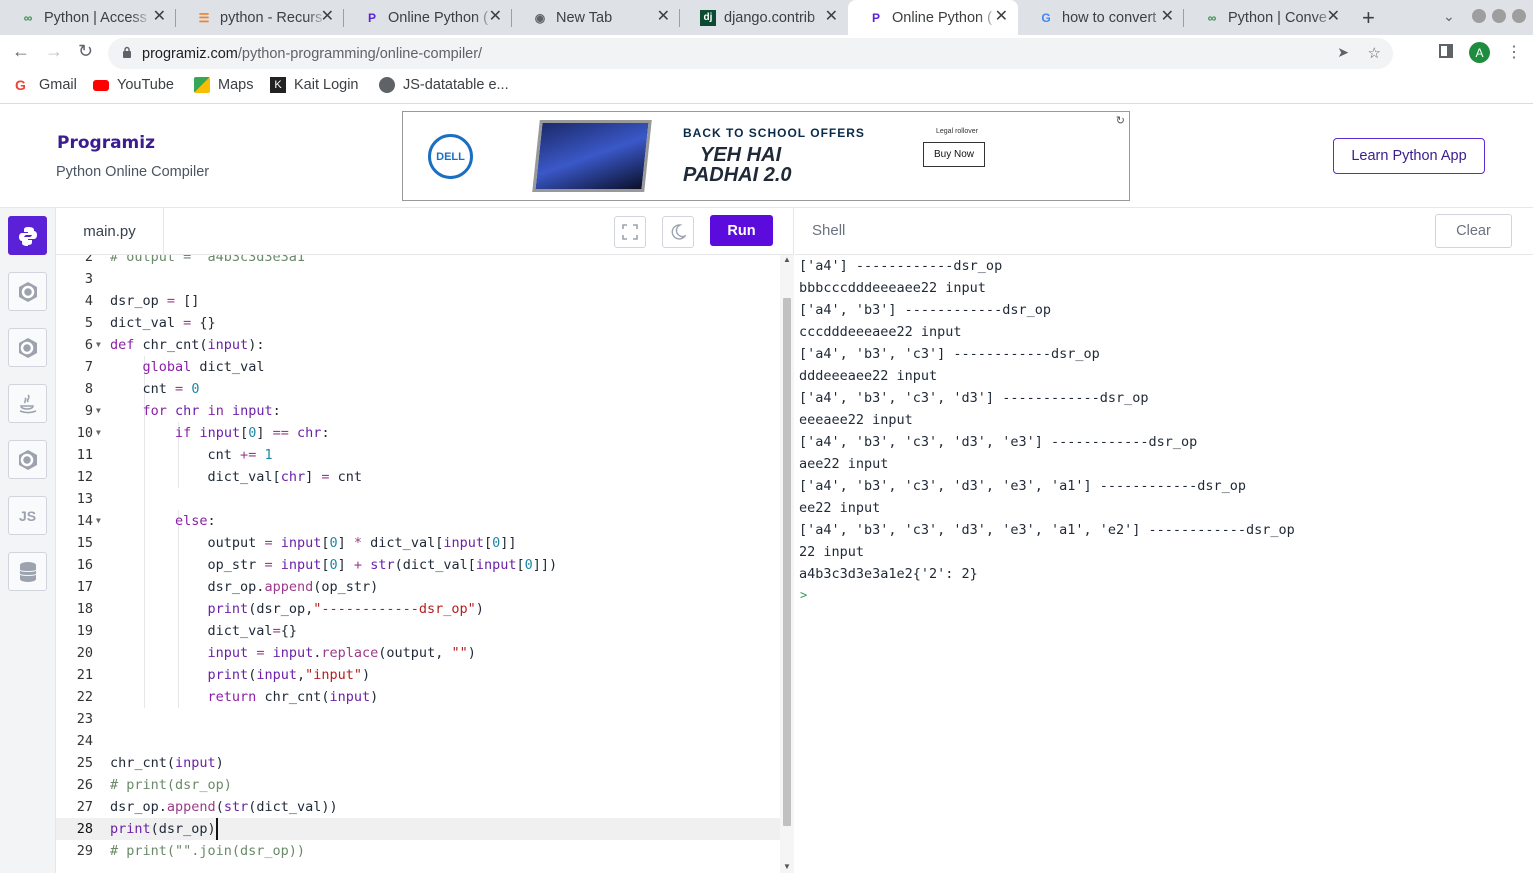 The width and height of the screenshot is (1533, 873). What do you see at coordinates (418, 697) in the screenshot?
I see `code-line: 22 return chr_cnt(input)` at bounding box center [418, 697].